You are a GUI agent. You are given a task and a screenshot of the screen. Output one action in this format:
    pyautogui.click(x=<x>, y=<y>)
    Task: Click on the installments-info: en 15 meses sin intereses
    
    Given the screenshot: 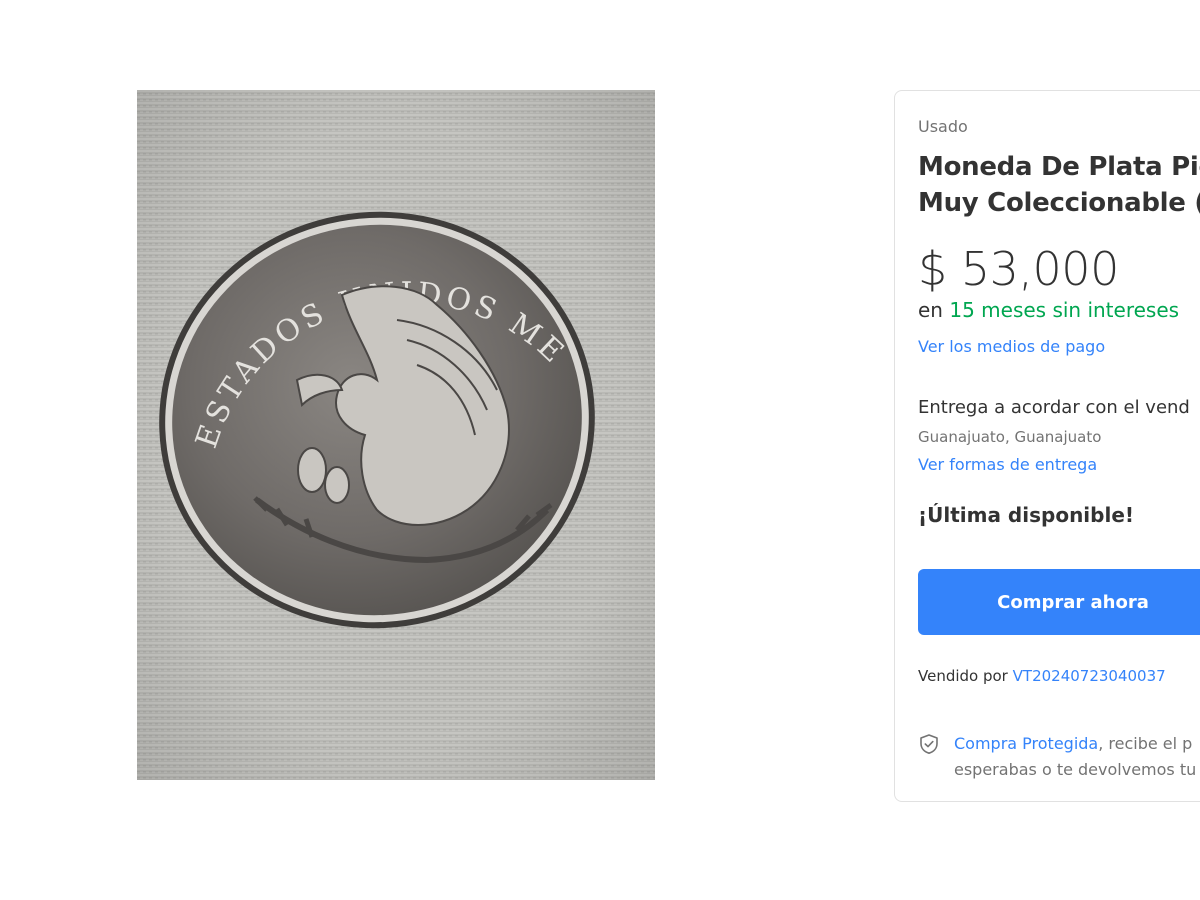 What is the action you would take?
    pyautogui.click(x=1048, y=310)
    